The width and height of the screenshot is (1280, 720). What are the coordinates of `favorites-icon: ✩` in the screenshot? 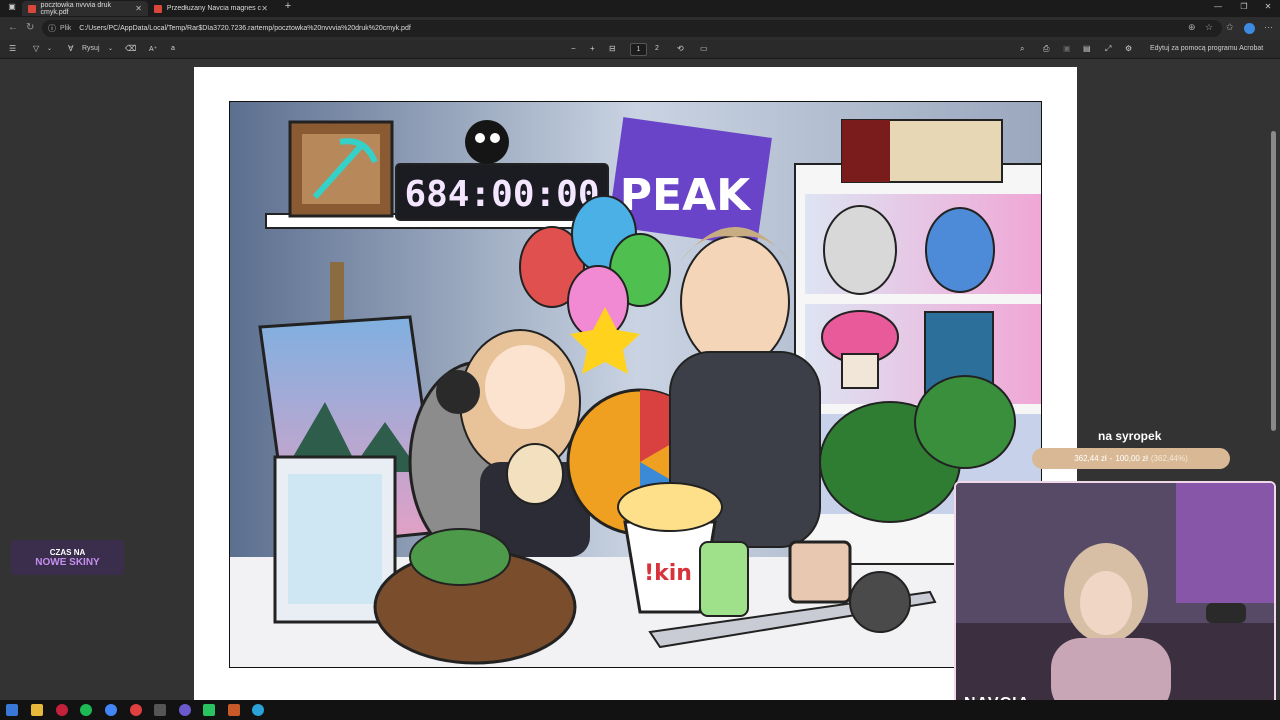 It's located at (1230, 27).